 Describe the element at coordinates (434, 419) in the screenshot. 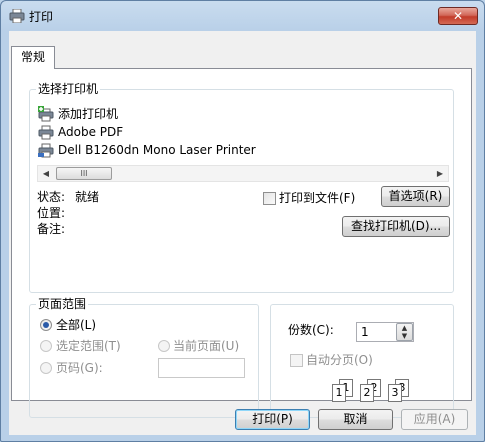

I see `apply-button: 应用(A)` at that location.